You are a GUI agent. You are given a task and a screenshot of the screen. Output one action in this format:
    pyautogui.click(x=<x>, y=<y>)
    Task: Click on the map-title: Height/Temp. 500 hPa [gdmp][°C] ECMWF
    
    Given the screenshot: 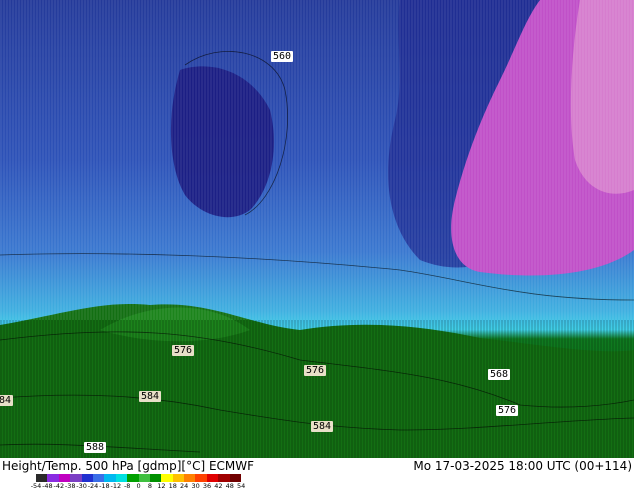 What is the action you would take?
    pyautogui.click(x=128, y=466)
    